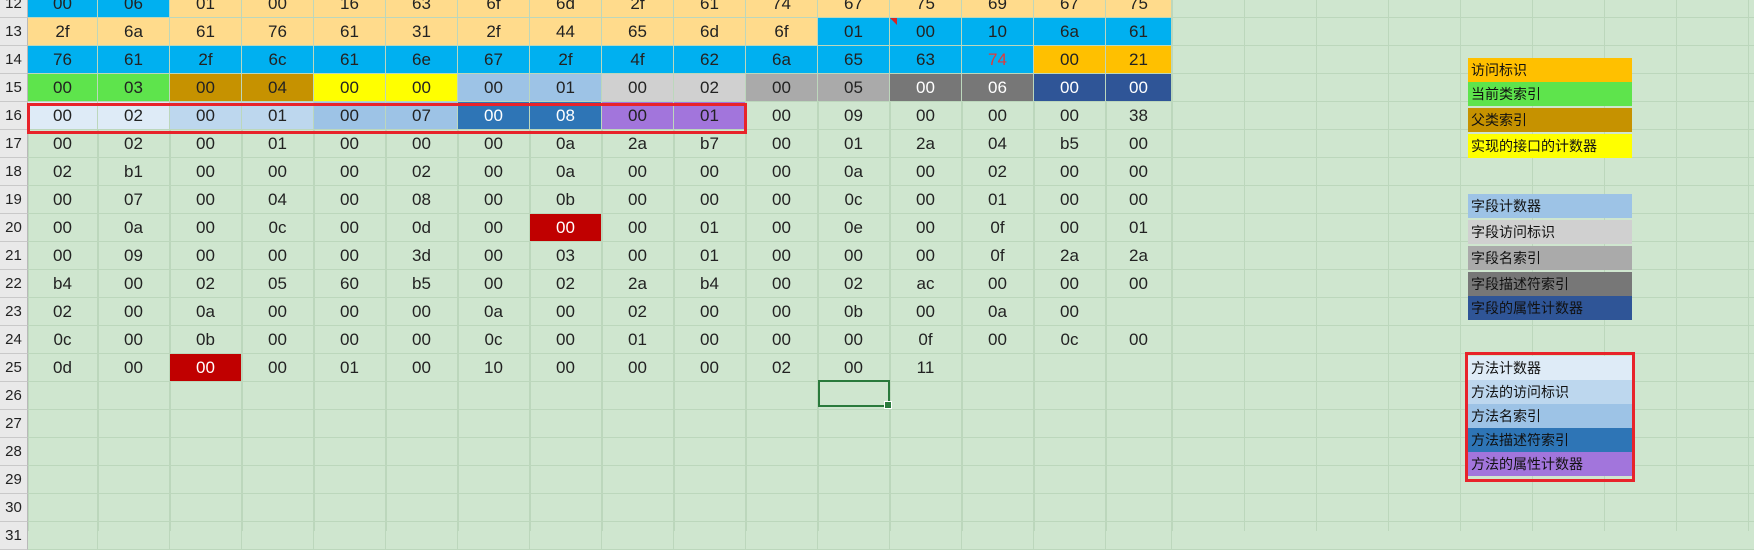 This screenshot has width=1754, height=550. What do you see at coordinates (14, 228) in the screenshot?
I see `row-header: 20` at bounding box center [14, 228].